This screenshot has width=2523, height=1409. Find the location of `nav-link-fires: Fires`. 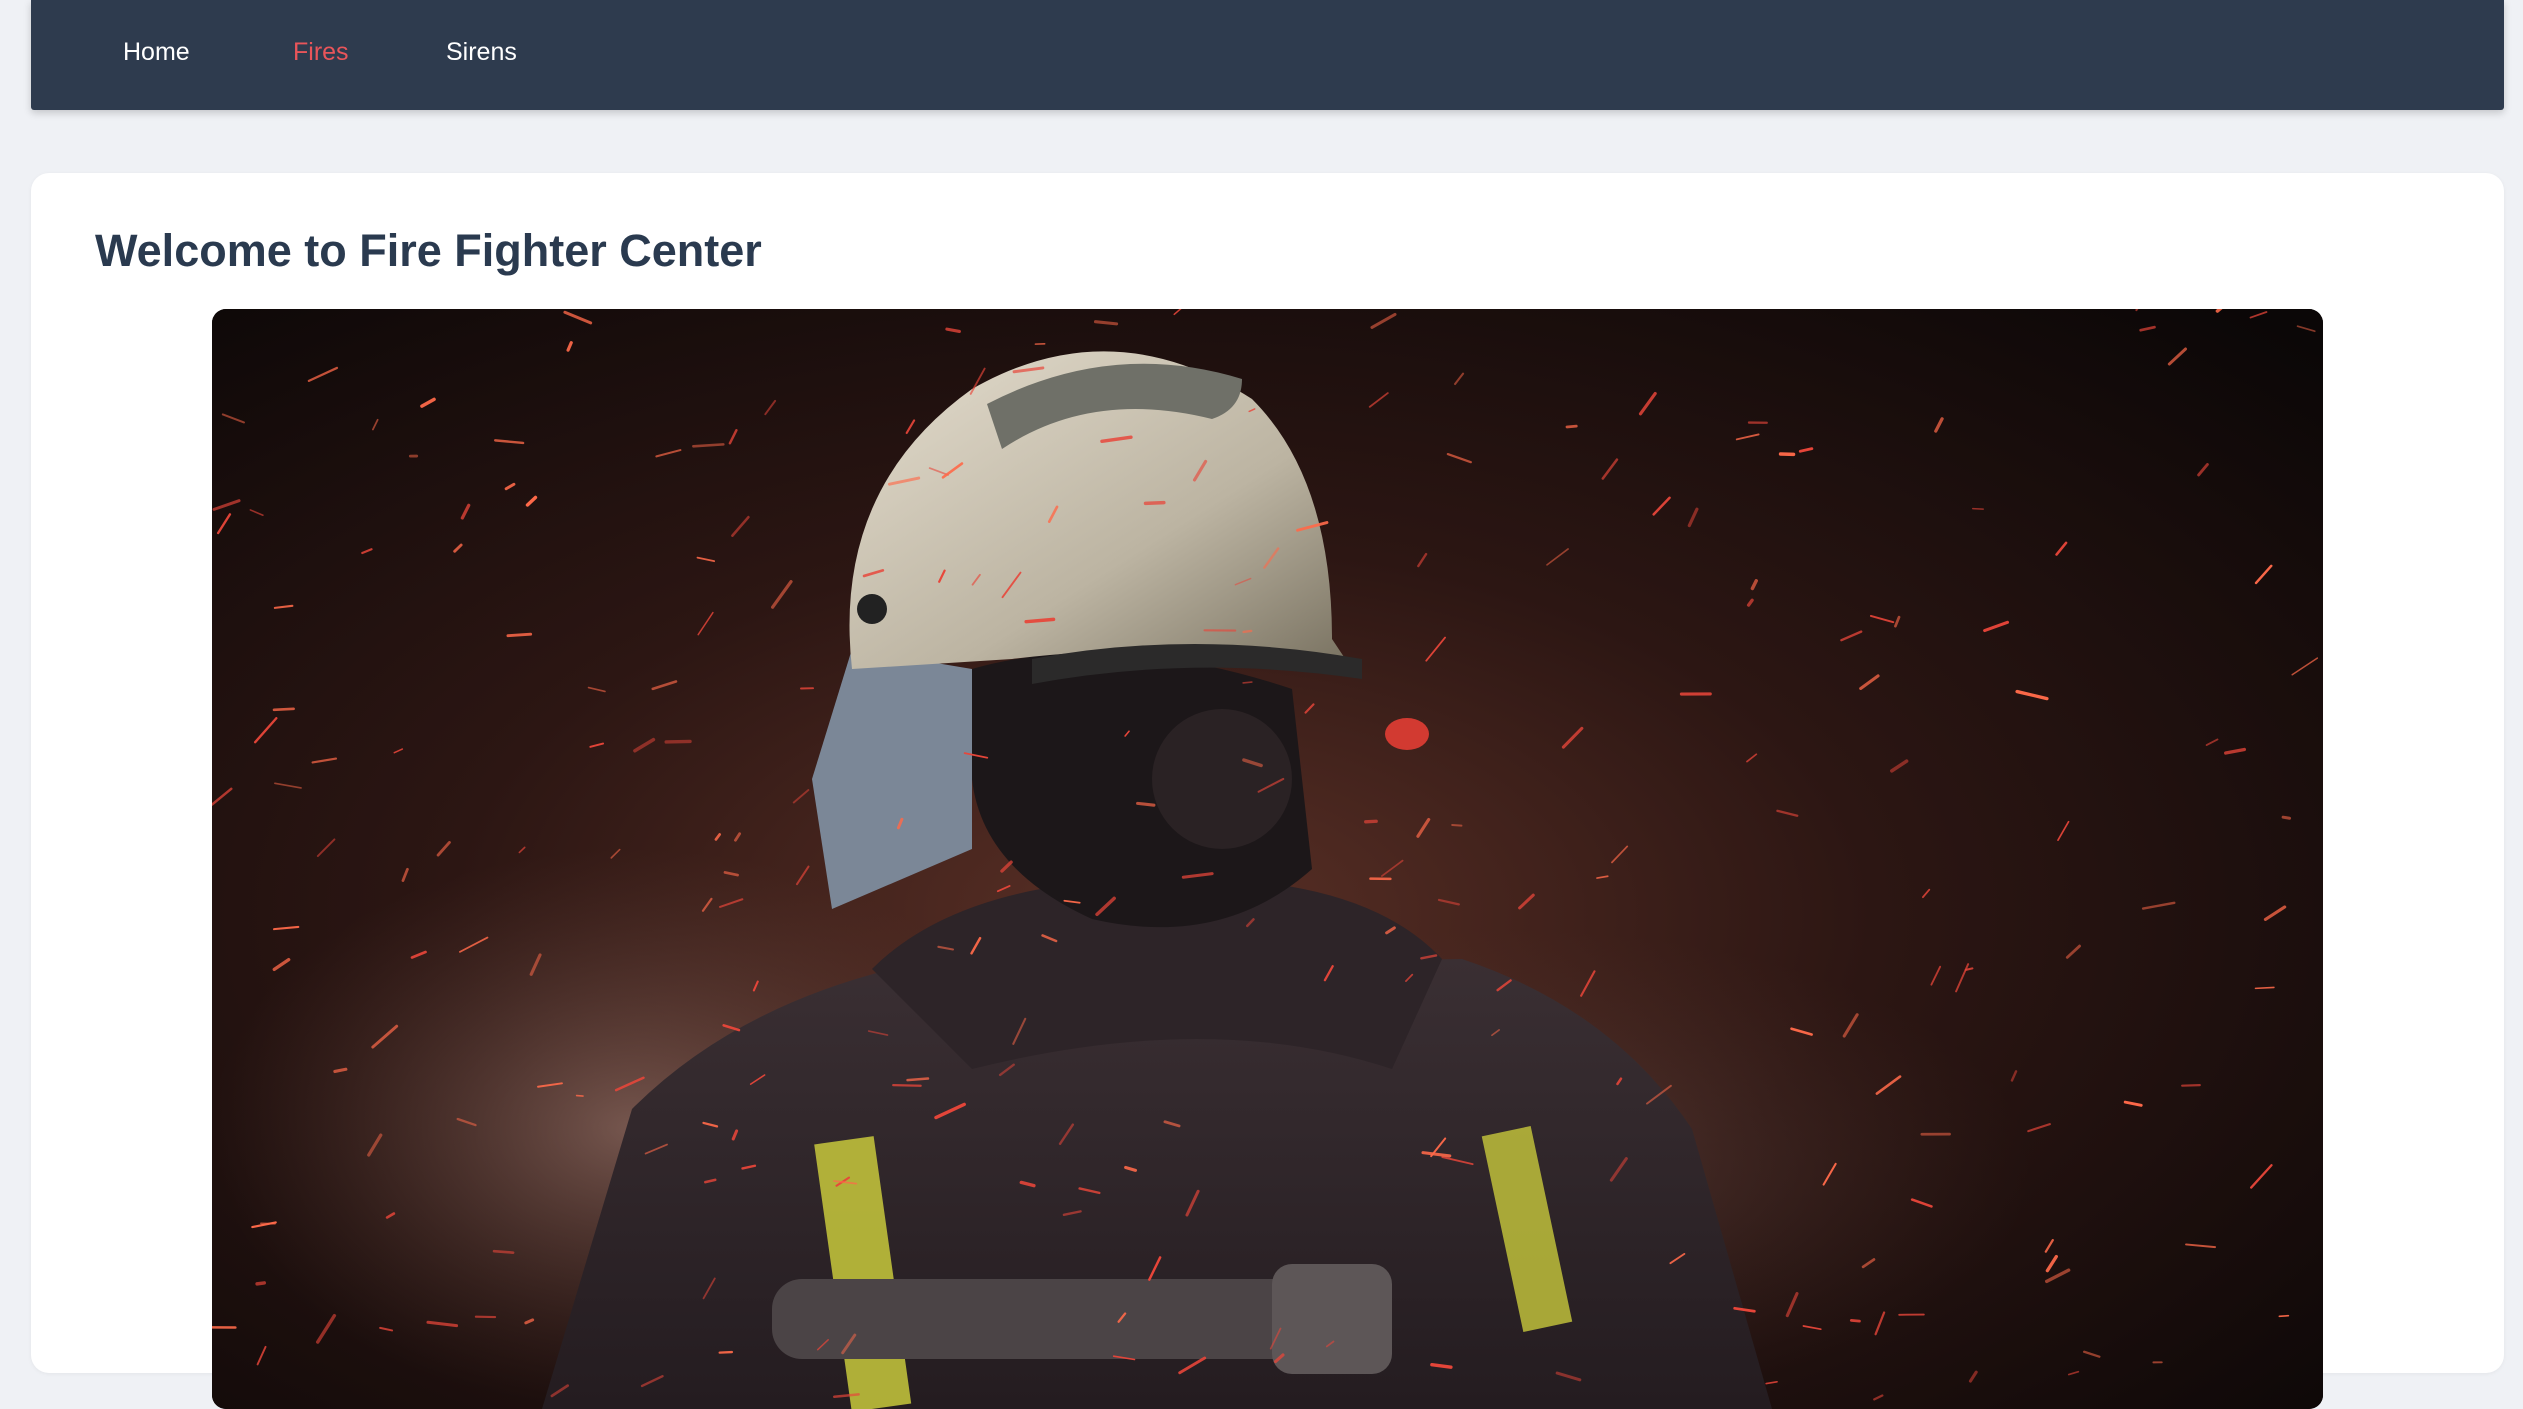

nav-link-fires: Fires is located at coordinates (321, 52).